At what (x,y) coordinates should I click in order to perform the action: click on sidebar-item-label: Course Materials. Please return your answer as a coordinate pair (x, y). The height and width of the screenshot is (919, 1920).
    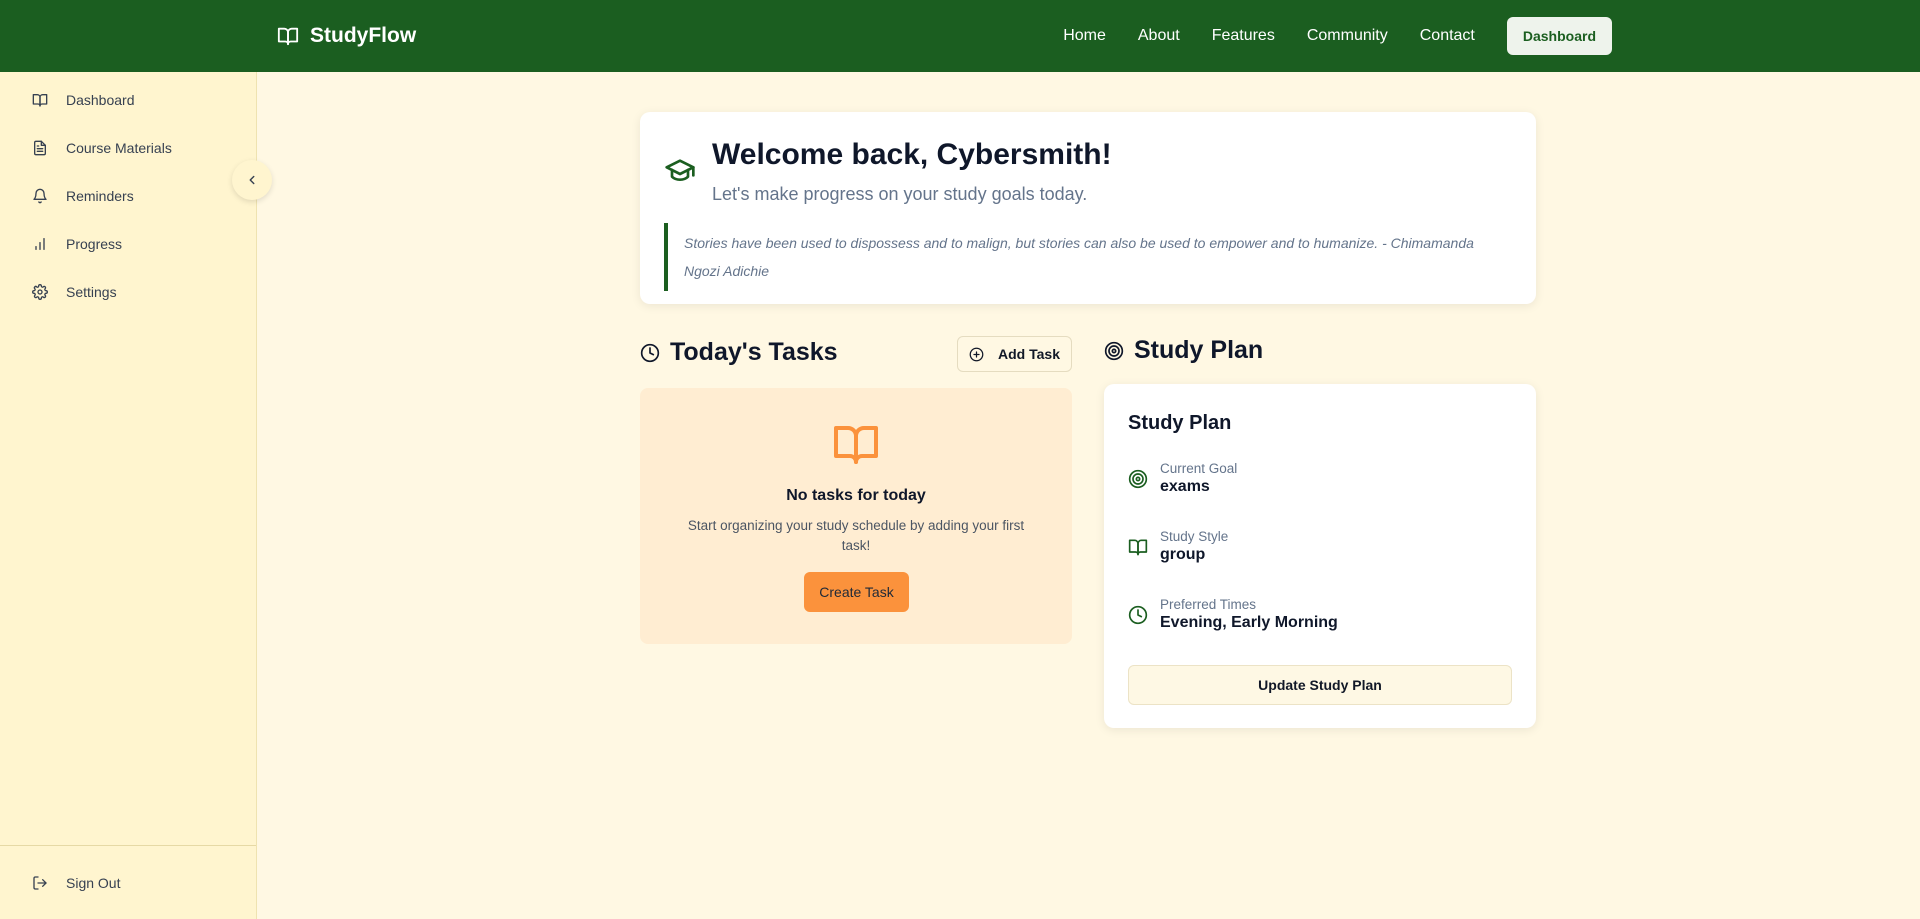
    Looking at the image, I should click on (119, 148).